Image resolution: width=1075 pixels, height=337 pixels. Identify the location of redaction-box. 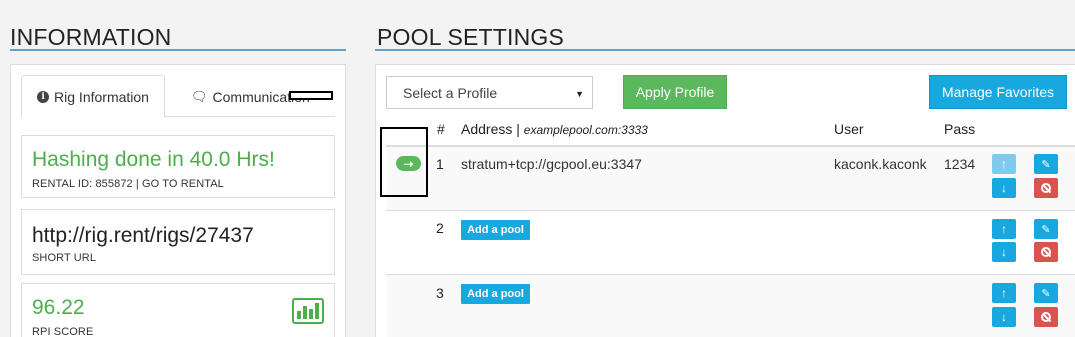
(311, 95).